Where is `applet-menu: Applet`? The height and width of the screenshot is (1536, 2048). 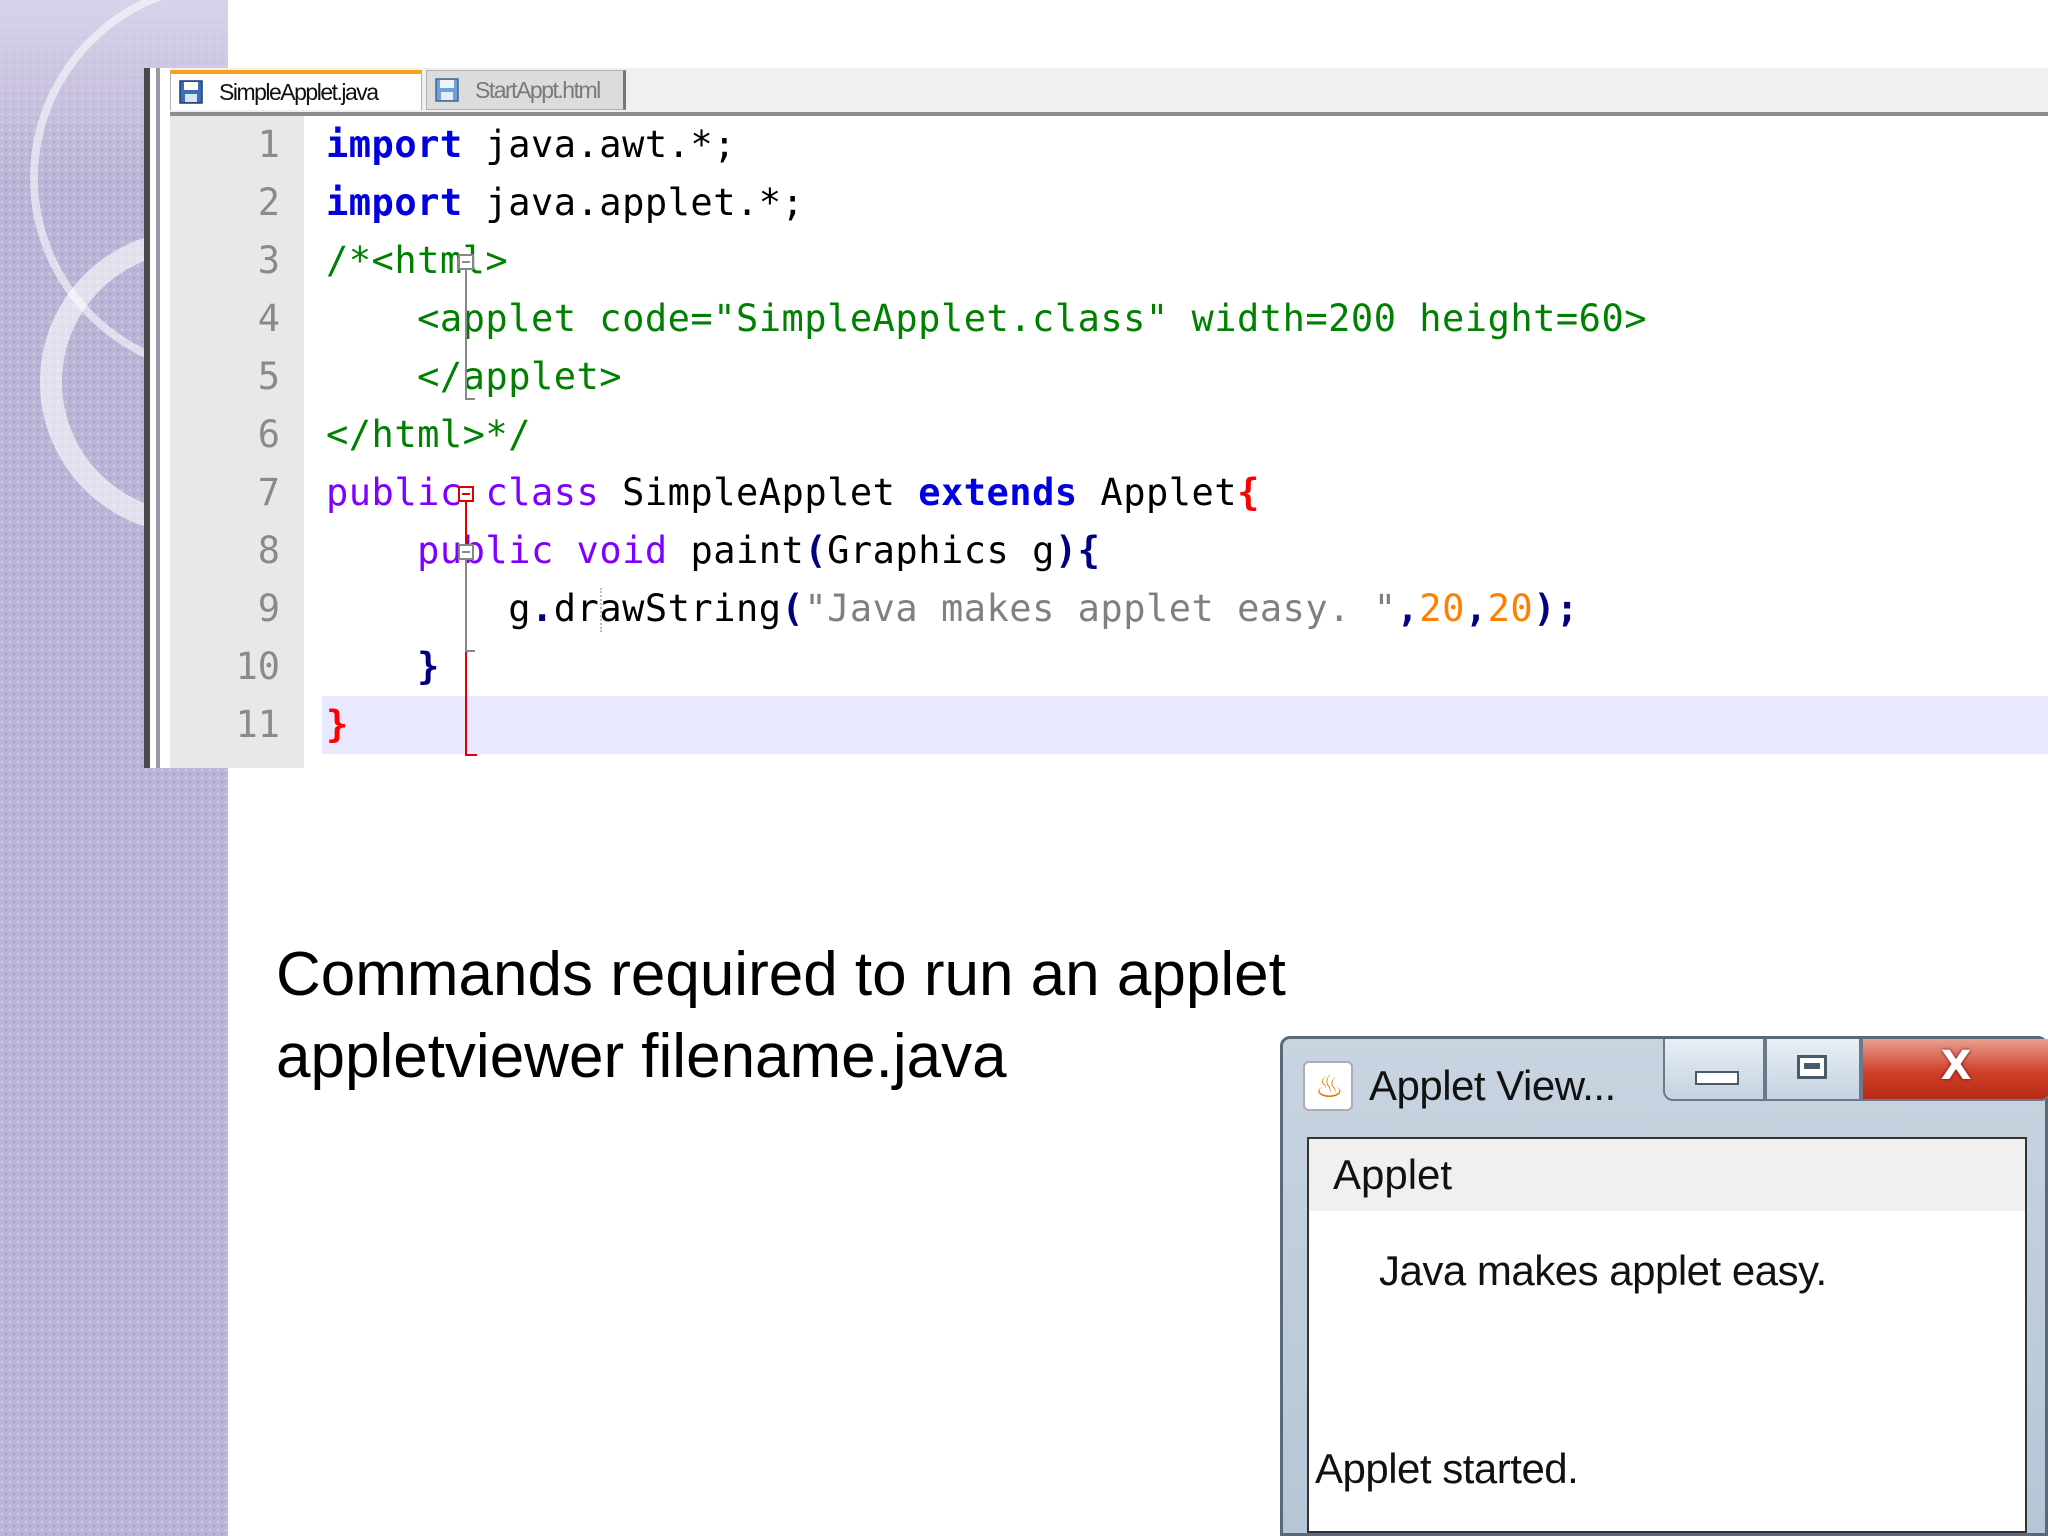 applet-menu: Applet is located at coordinates (1667, 1175).